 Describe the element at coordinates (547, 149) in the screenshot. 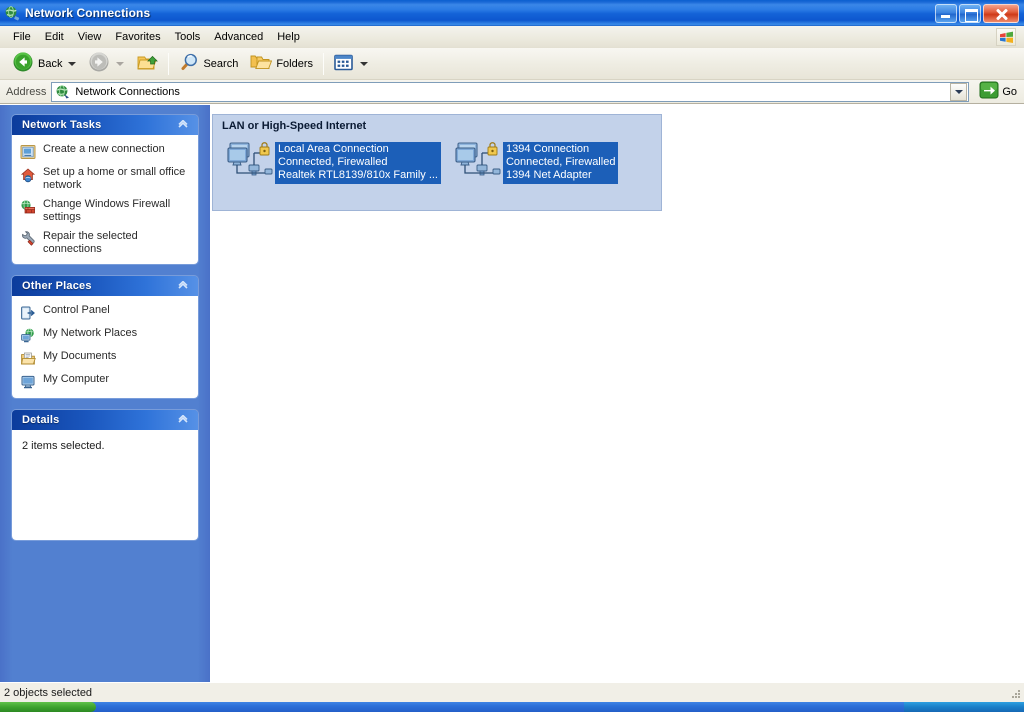

I see `connection-name: 1394 Connection` at that location.